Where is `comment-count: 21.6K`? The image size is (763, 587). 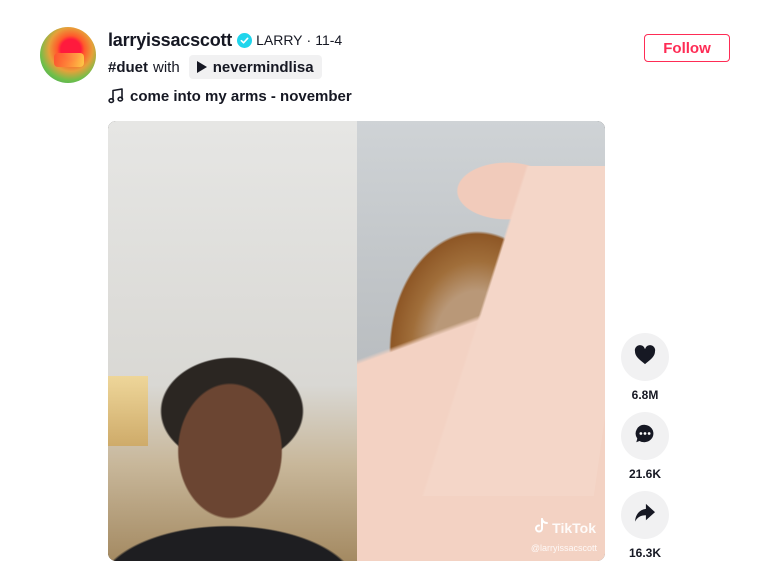 comment-count: 21.6K is located at coordinates (645, 474).